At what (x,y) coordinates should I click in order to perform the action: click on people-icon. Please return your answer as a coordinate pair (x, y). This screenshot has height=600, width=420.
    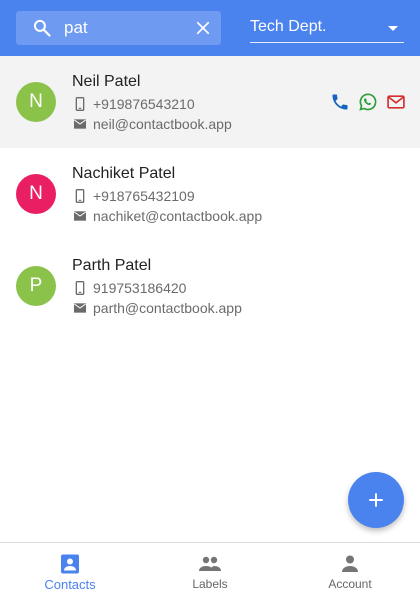
    Looking at the image, I should click on (210, 563).